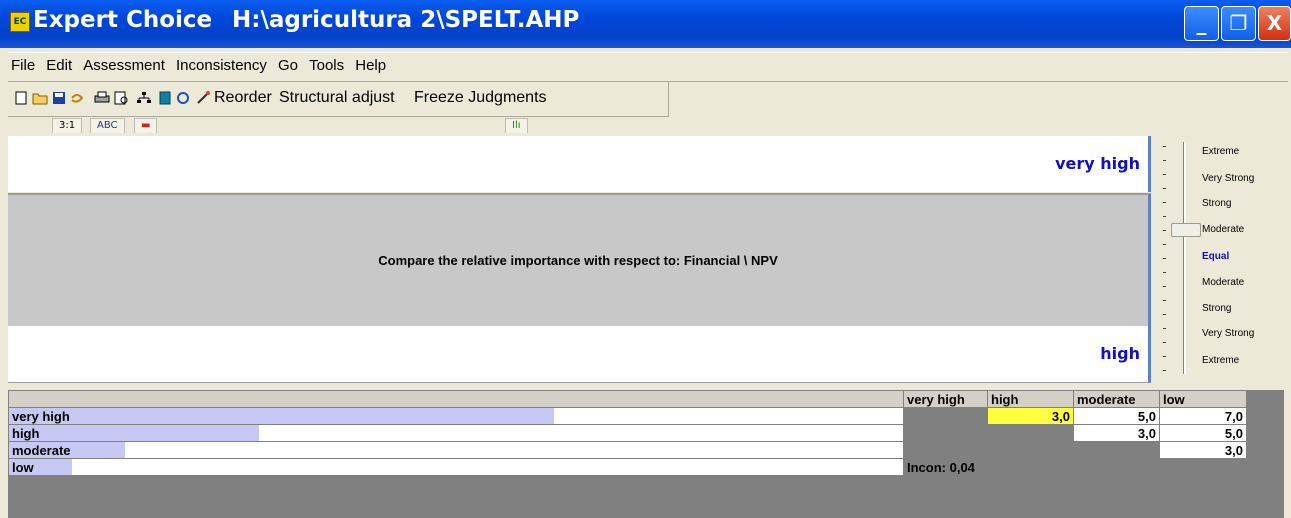  Describe the element at coordinates (1216, 308) in the screenshot. I see `scale-label-strong-lower: Strong` at that location.